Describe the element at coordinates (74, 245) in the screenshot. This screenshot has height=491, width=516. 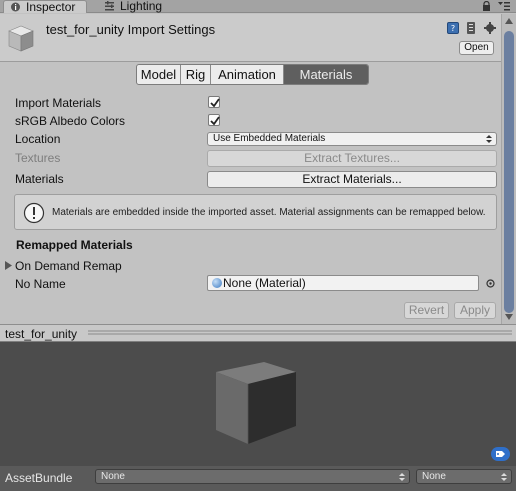
I see `remapped-materials-heading: Remapped Materials` at that location.